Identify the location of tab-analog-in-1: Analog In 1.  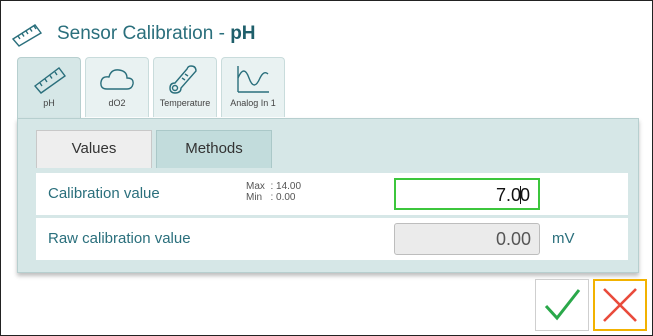
(253, 87).